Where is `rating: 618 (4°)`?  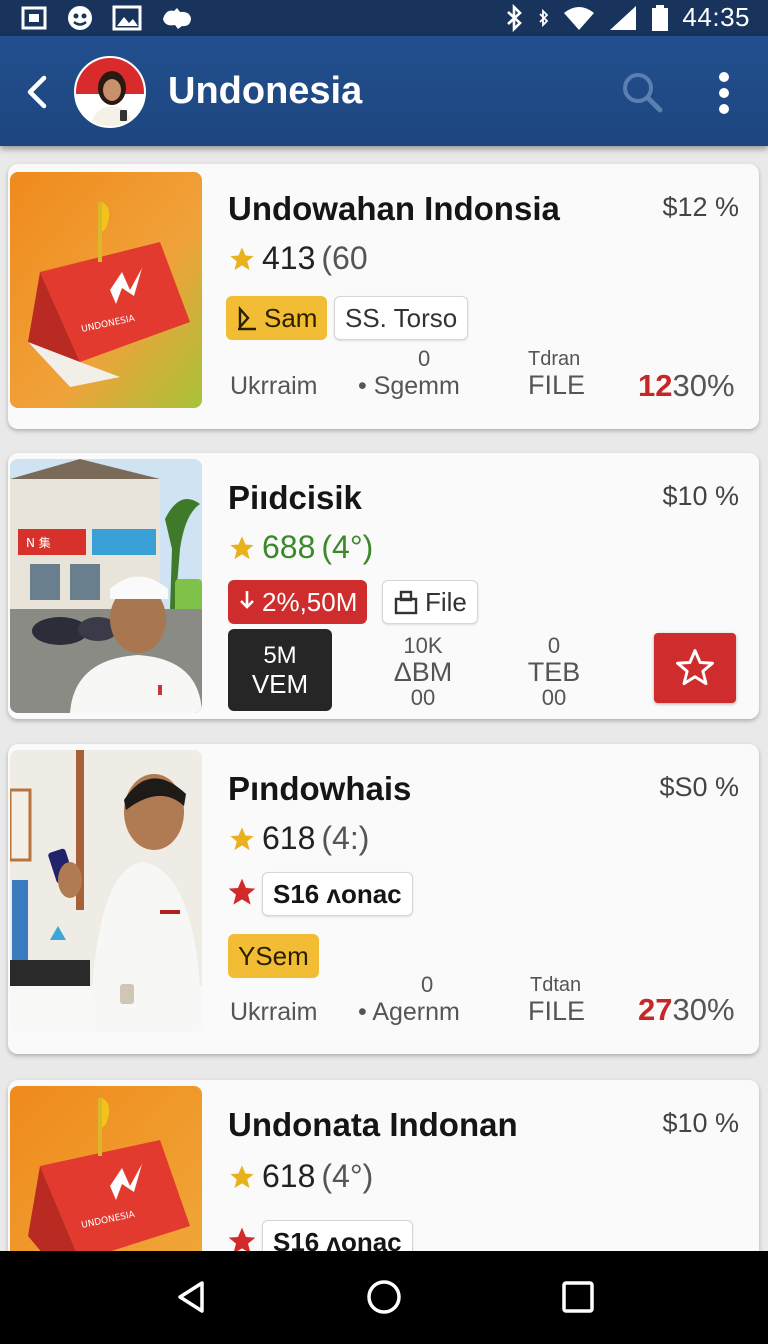 rating: 618 (4°) is located at coordinates (300, 1176).